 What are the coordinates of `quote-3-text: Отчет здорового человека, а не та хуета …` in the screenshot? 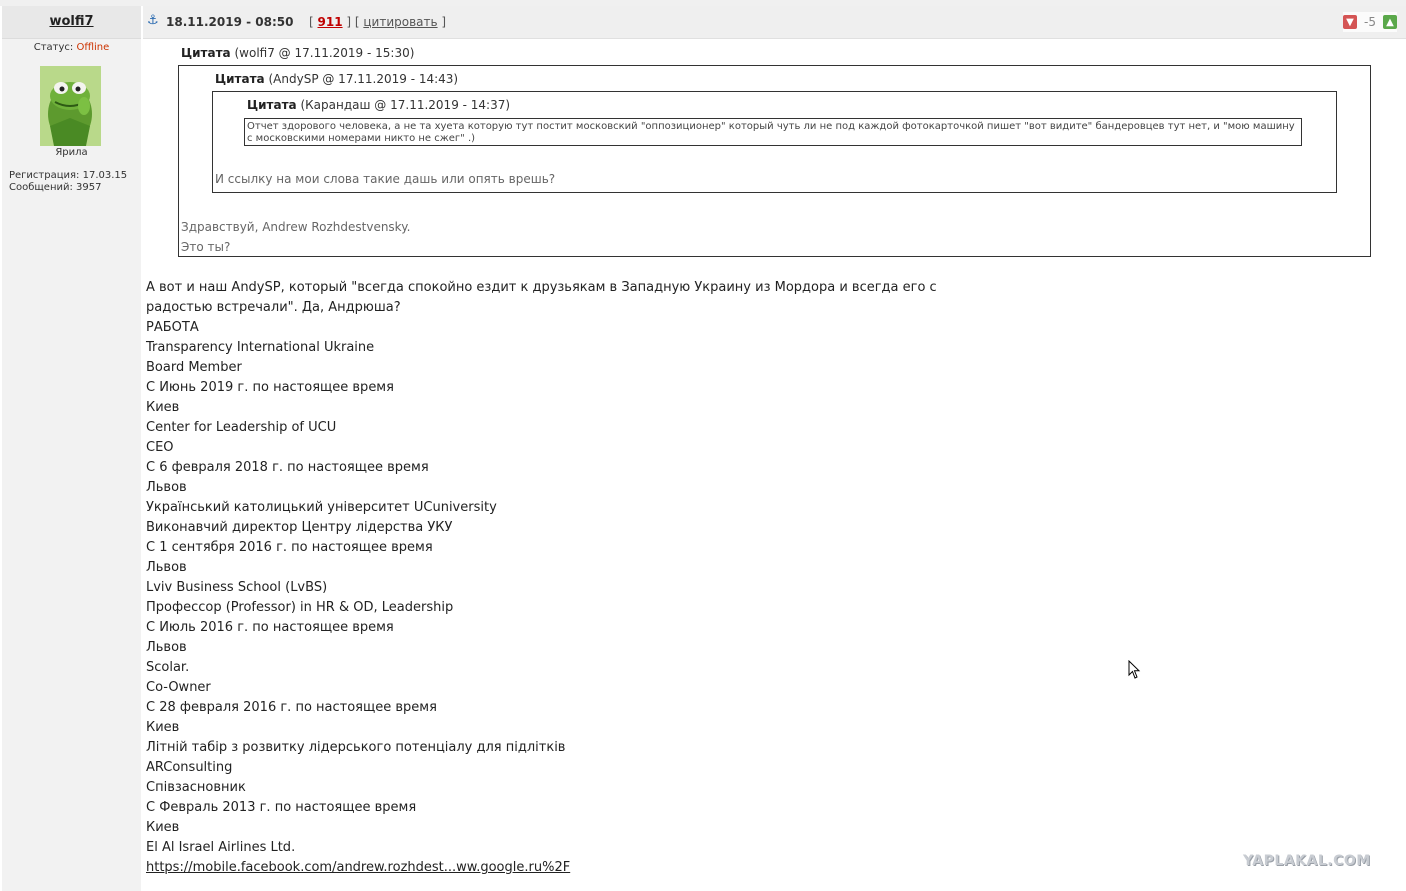 It's located at (773, 132).